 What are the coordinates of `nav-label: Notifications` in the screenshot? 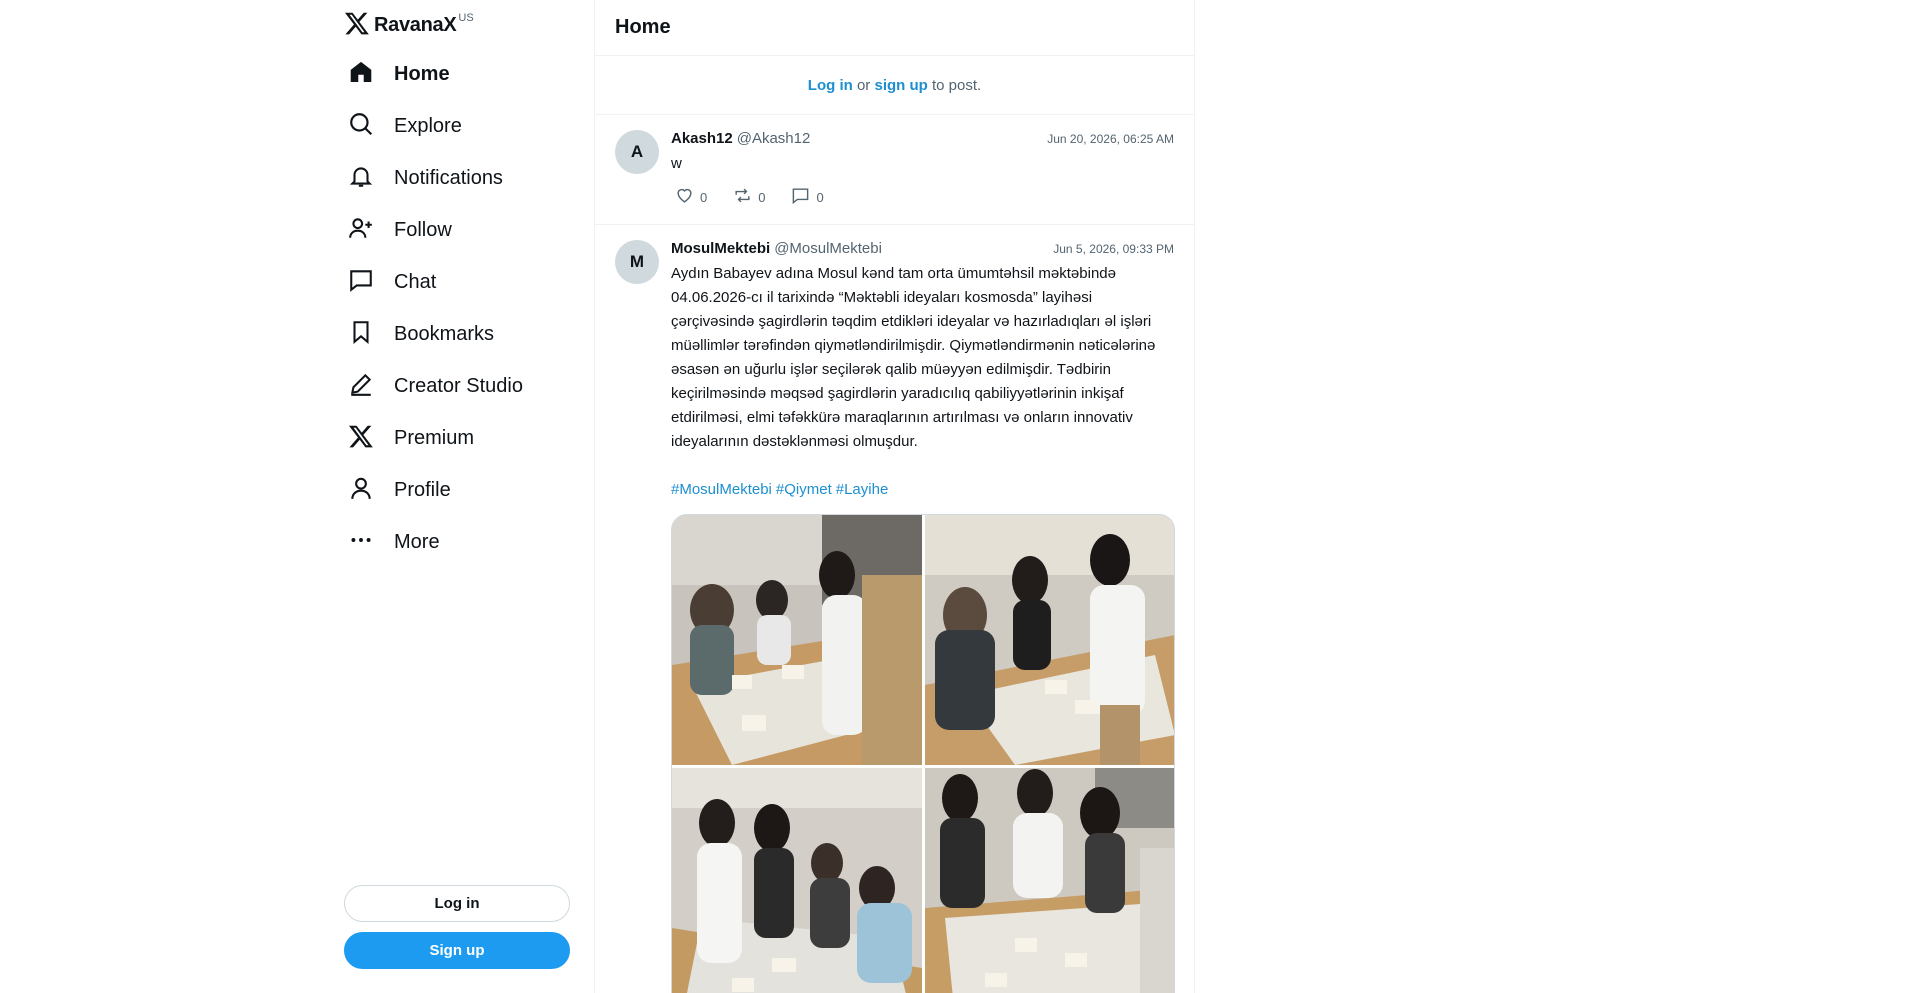 It's located at (448, 177).